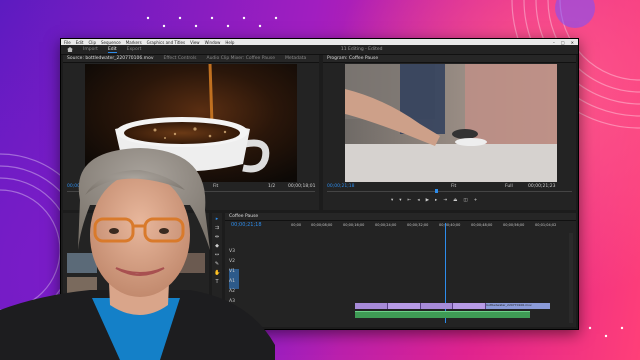  What do you see at coordinates (572, 42) in the screenshot?
I see `close-button: ✕` at bounding box center [572, 42].